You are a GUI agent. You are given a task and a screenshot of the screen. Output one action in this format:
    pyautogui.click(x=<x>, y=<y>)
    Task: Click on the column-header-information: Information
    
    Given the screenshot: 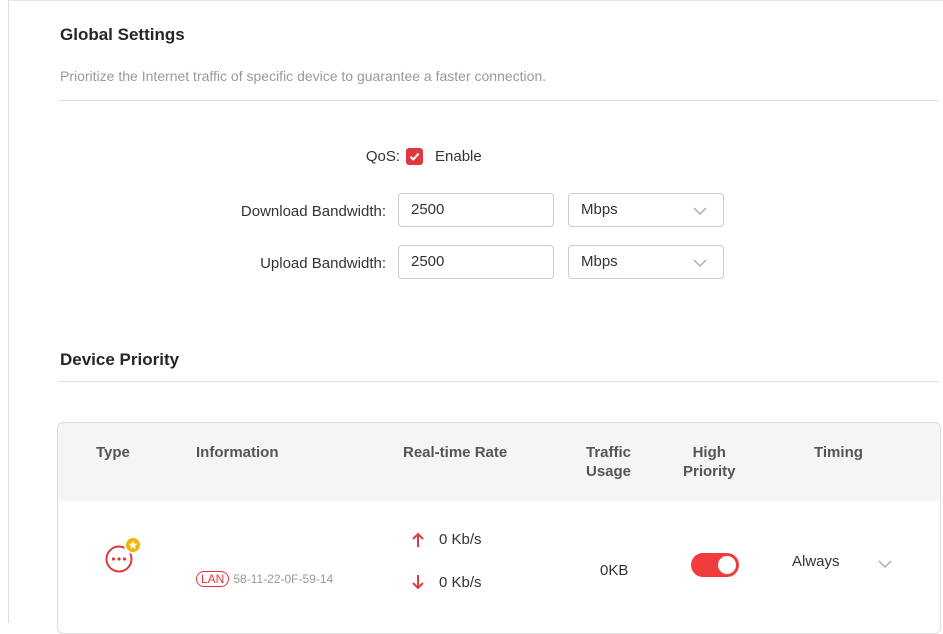 What is the action you would take?
    pyautogui.click(x=237, y=452)
    